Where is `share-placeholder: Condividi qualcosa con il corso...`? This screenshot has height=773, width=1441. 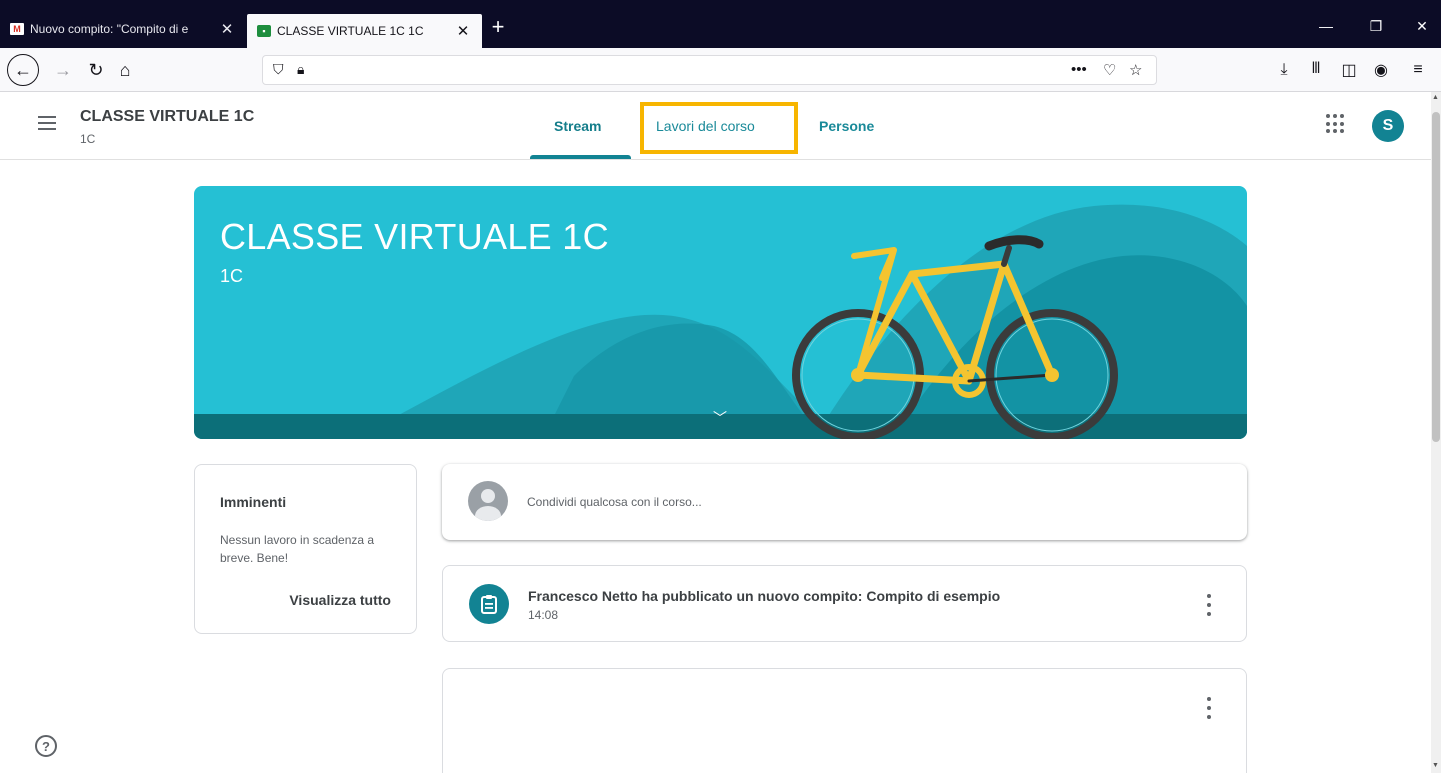 share-placeholder: Condividi qualcosa con il corso... is located at coordinates (614, 502).